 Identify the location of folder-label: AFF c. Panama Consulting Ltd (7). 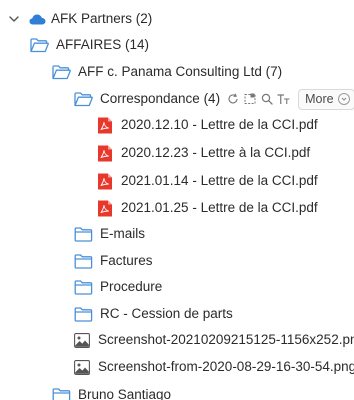
(180, 72).